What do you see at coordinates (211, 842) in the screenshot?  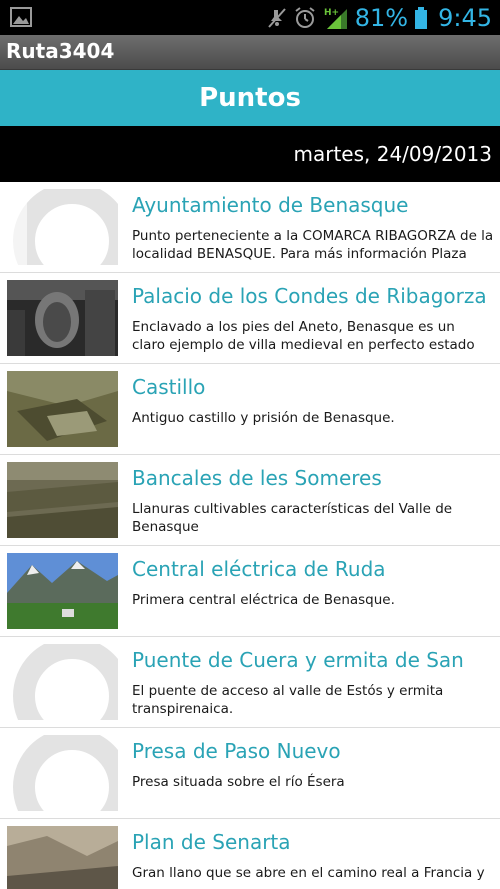 I see `item-title: Plan de Senarta` at bounding box center [211, 842].